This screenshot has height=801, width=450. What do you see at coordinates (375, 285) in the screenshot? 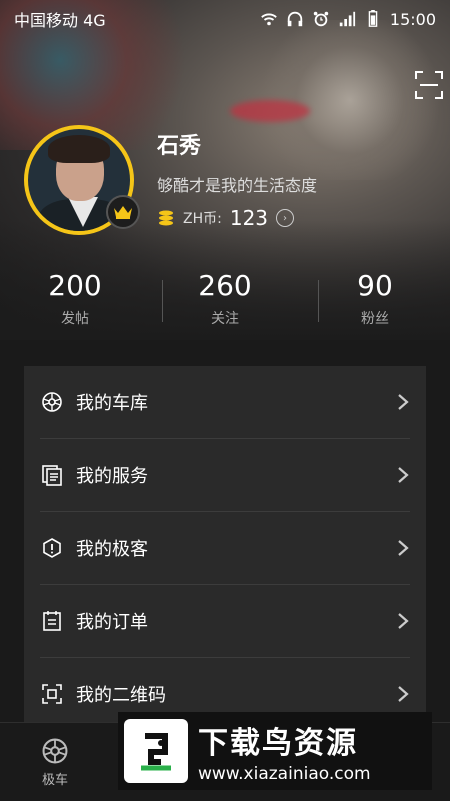
I see `stat-followers-value: 90` at bounding box center [375, 285].